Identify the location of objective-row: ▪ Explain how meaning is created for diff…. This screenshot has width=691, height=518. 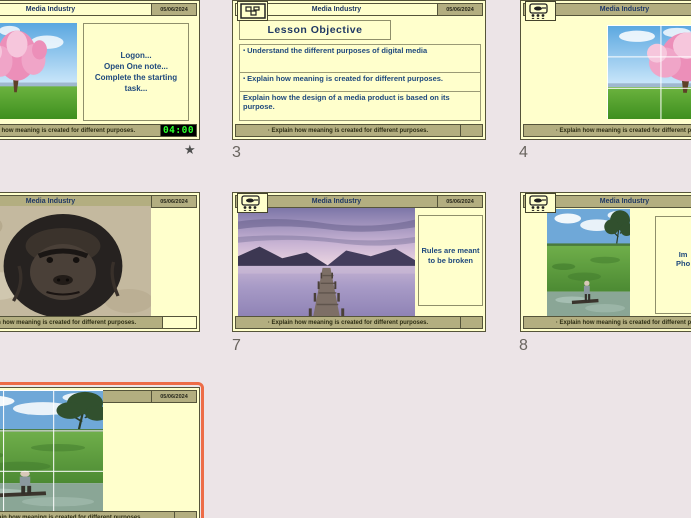
(360, 82).